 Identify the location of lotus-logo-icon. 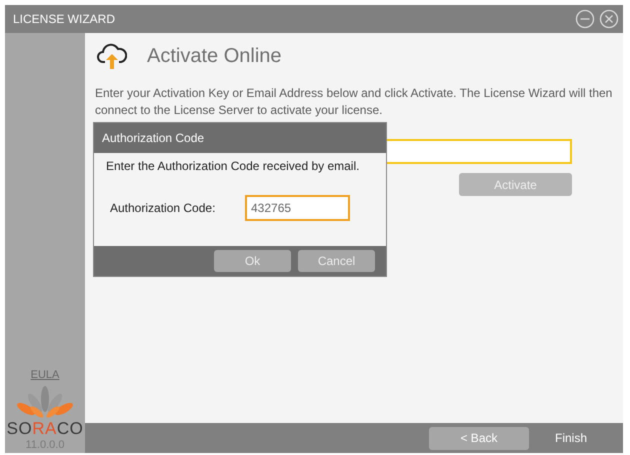
(45, 402).